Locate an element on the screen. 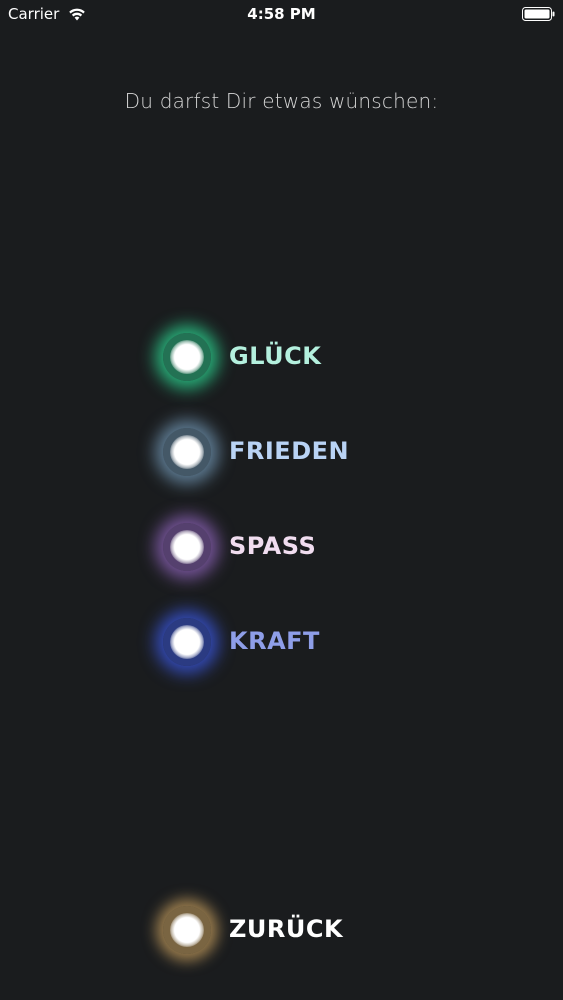 The width and height of the screenshot is (563, 1000). back-button: ZURÜCK is located at coordinates (290, 930).